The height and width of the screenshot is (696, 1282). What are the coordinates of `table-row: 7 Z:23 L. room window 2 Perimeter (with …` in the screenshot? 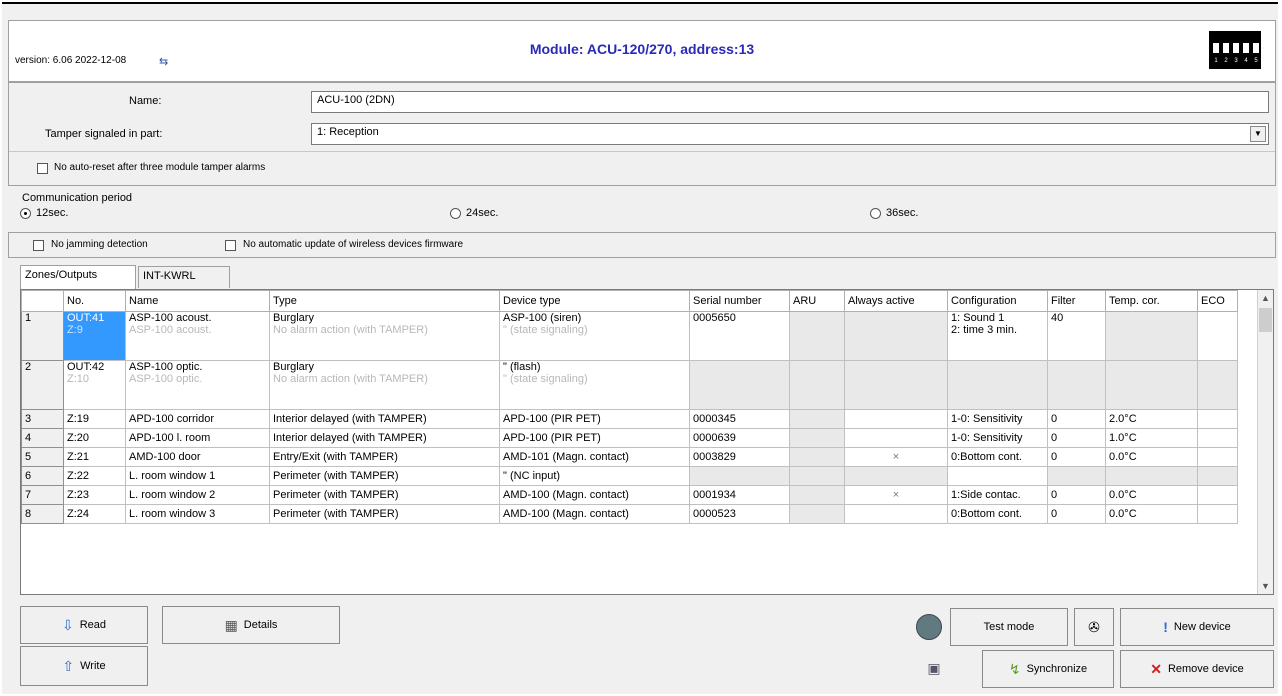 It's located at (629, 495).